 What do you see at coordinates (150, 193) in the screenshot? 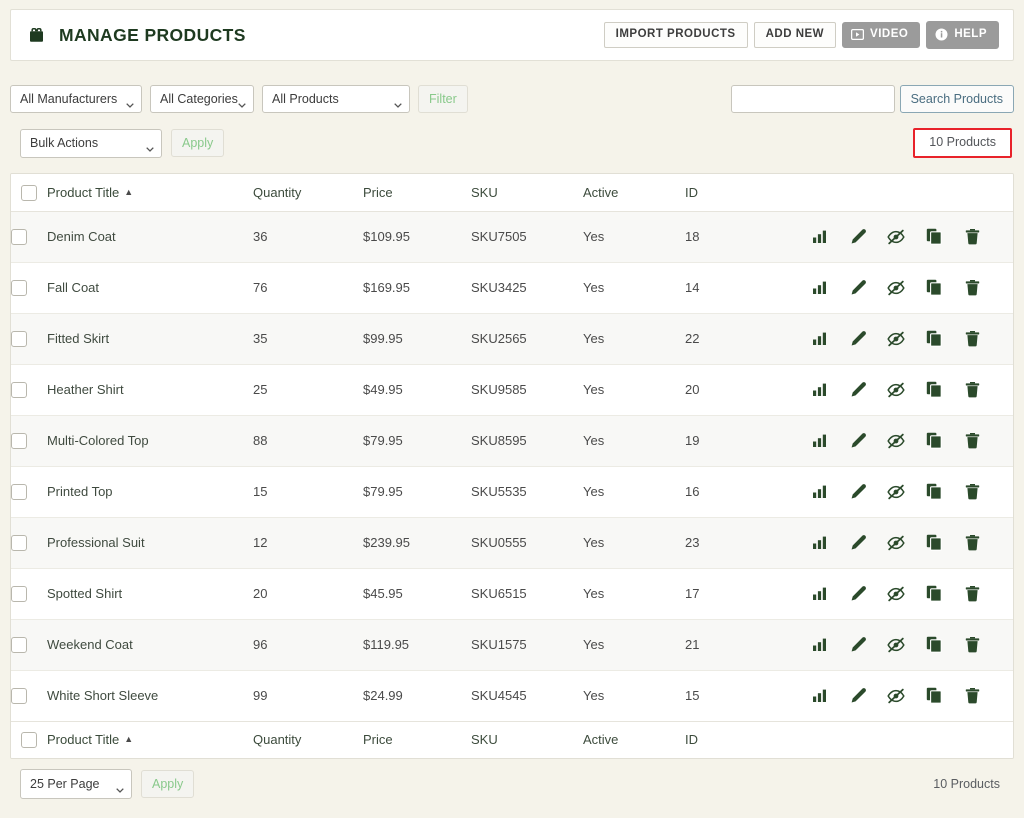
I see `header-product-title: Product Title ▲` at bounding box center [150, 193].